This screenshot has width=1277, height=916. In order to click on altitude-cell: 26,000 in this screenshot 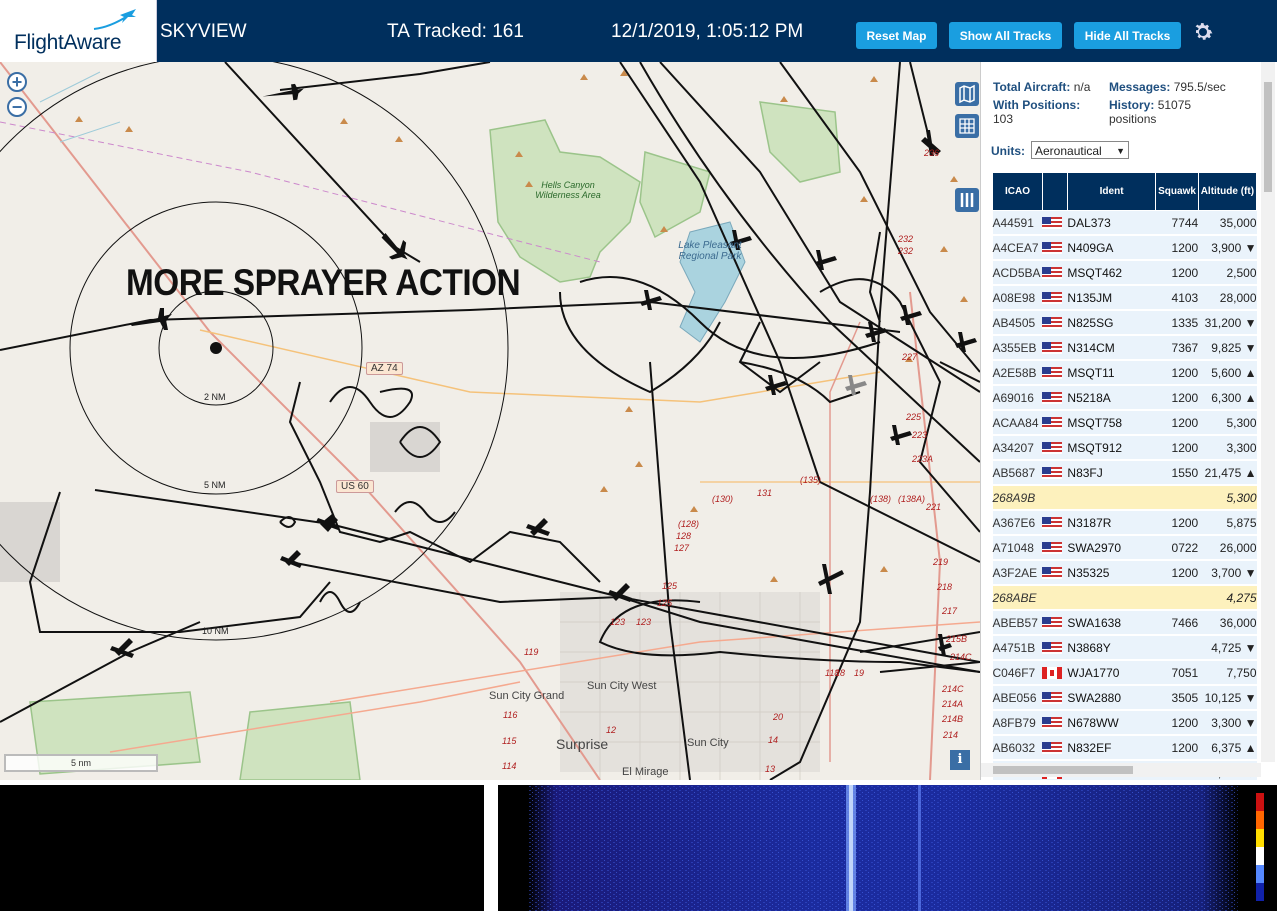, I will do `click(1227, 548)`.